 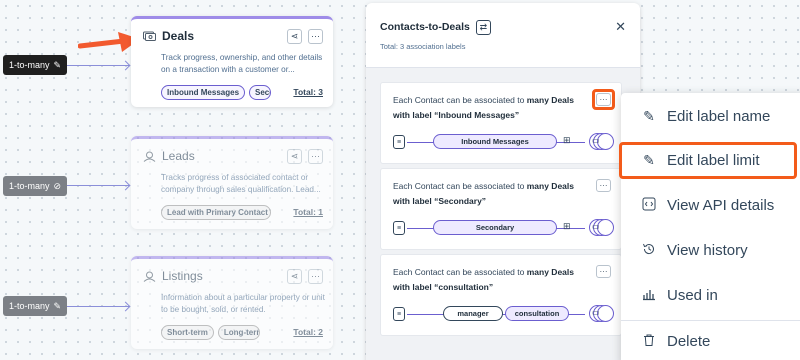 I want to click on label-pill: Inbound Messages, so click(x=495, y=141).